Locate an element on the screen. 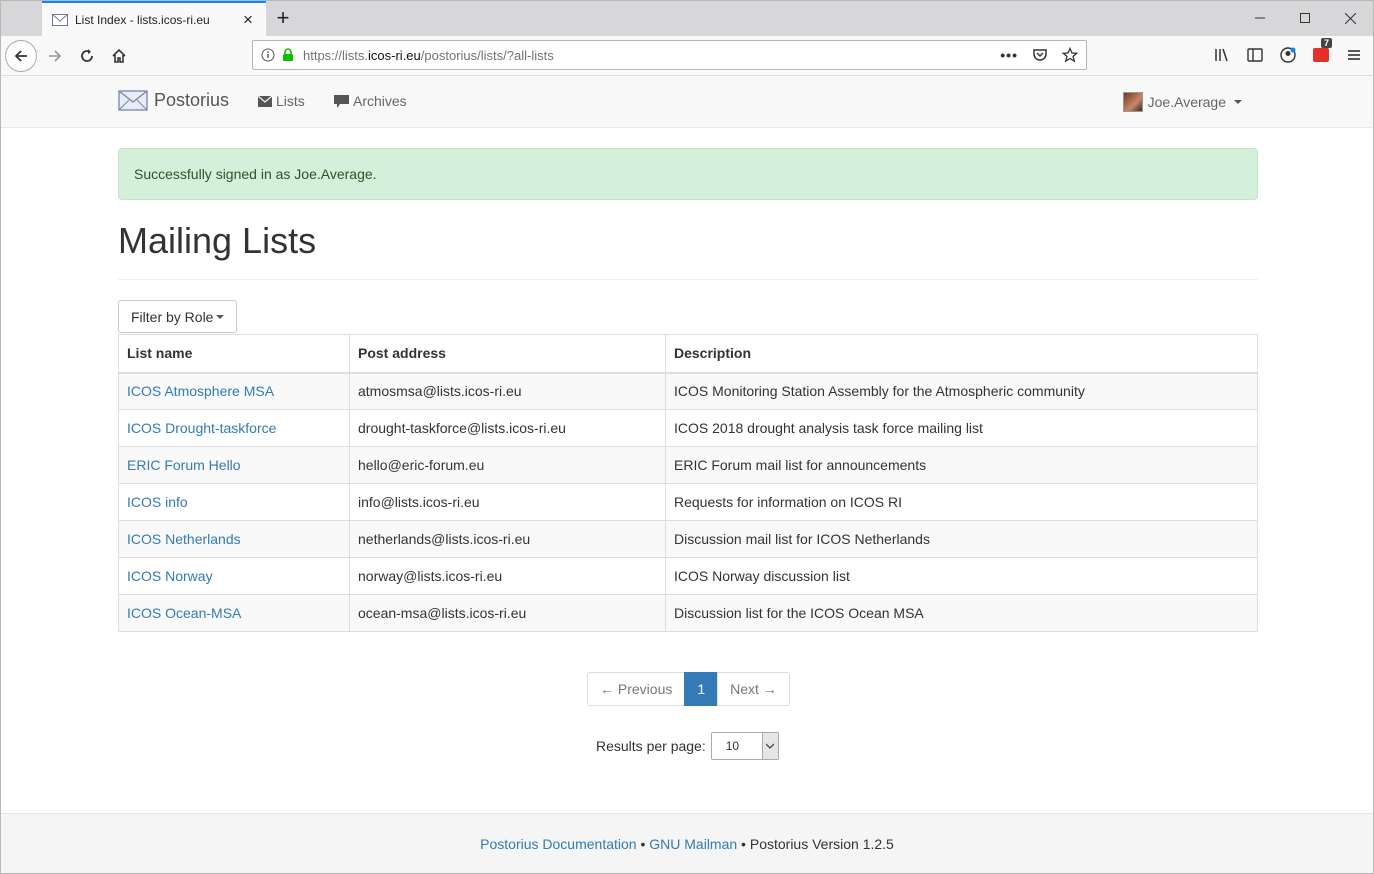  minimize-button is located at coordinates (1260, 18).